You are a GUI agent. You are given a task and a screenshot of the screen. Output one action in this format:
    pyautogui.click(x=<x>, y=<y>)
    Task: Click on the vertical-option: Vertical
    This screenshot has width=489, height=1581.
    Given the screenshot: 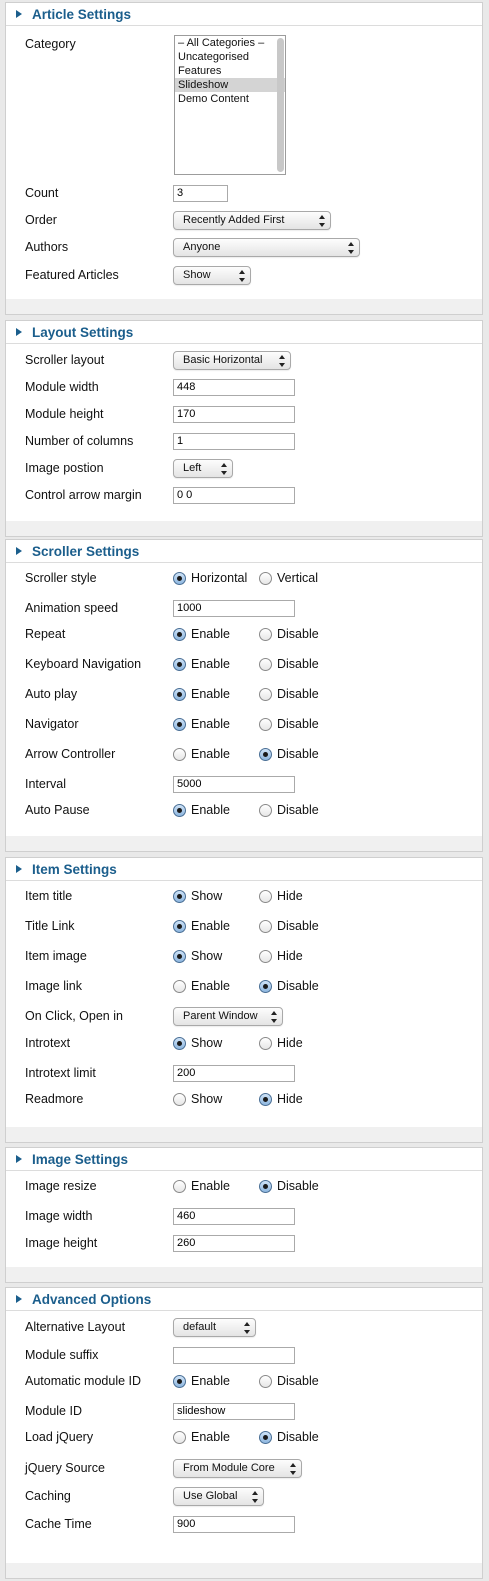 What is the action you would take?
    pyautogui.click(x=302, y=578)
    